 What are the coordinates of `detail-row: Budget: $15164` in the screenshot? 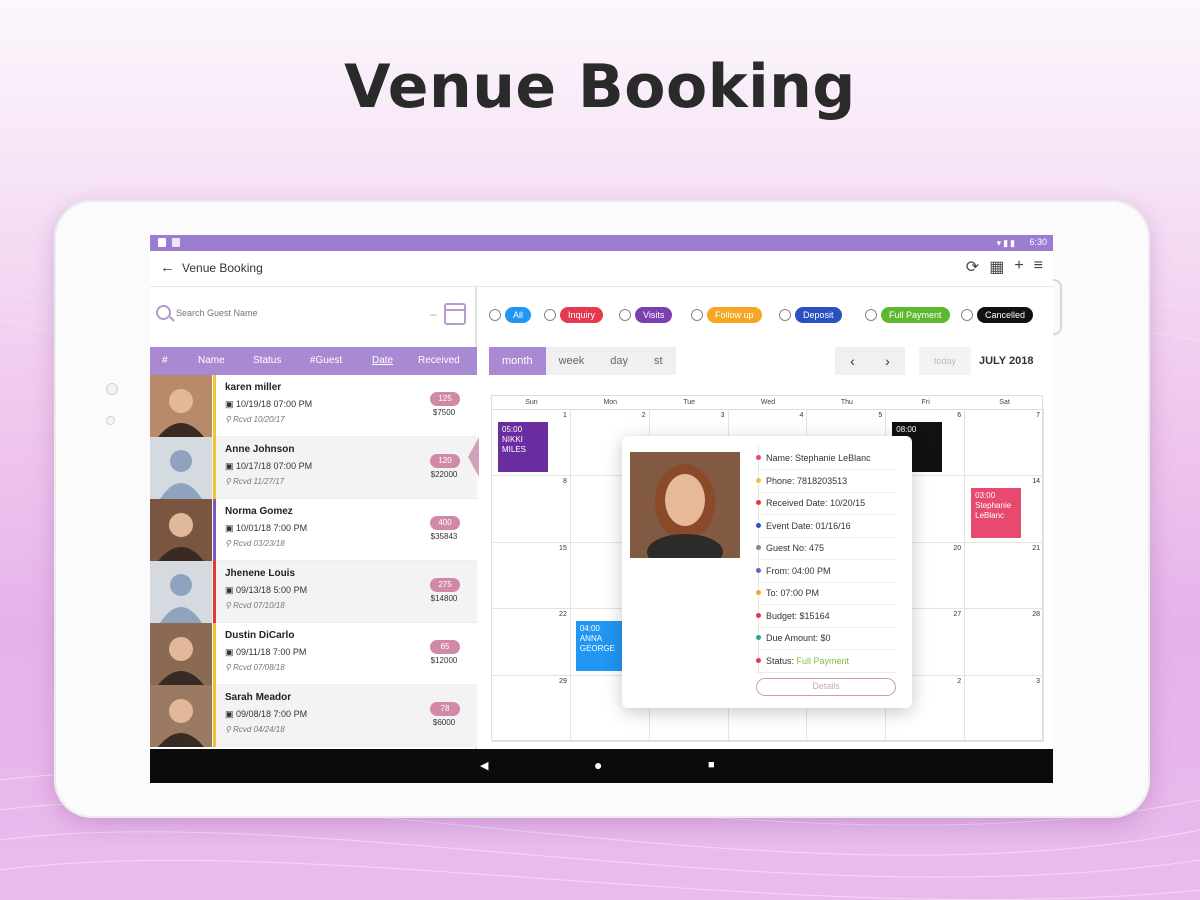 It's located at (826, 617).